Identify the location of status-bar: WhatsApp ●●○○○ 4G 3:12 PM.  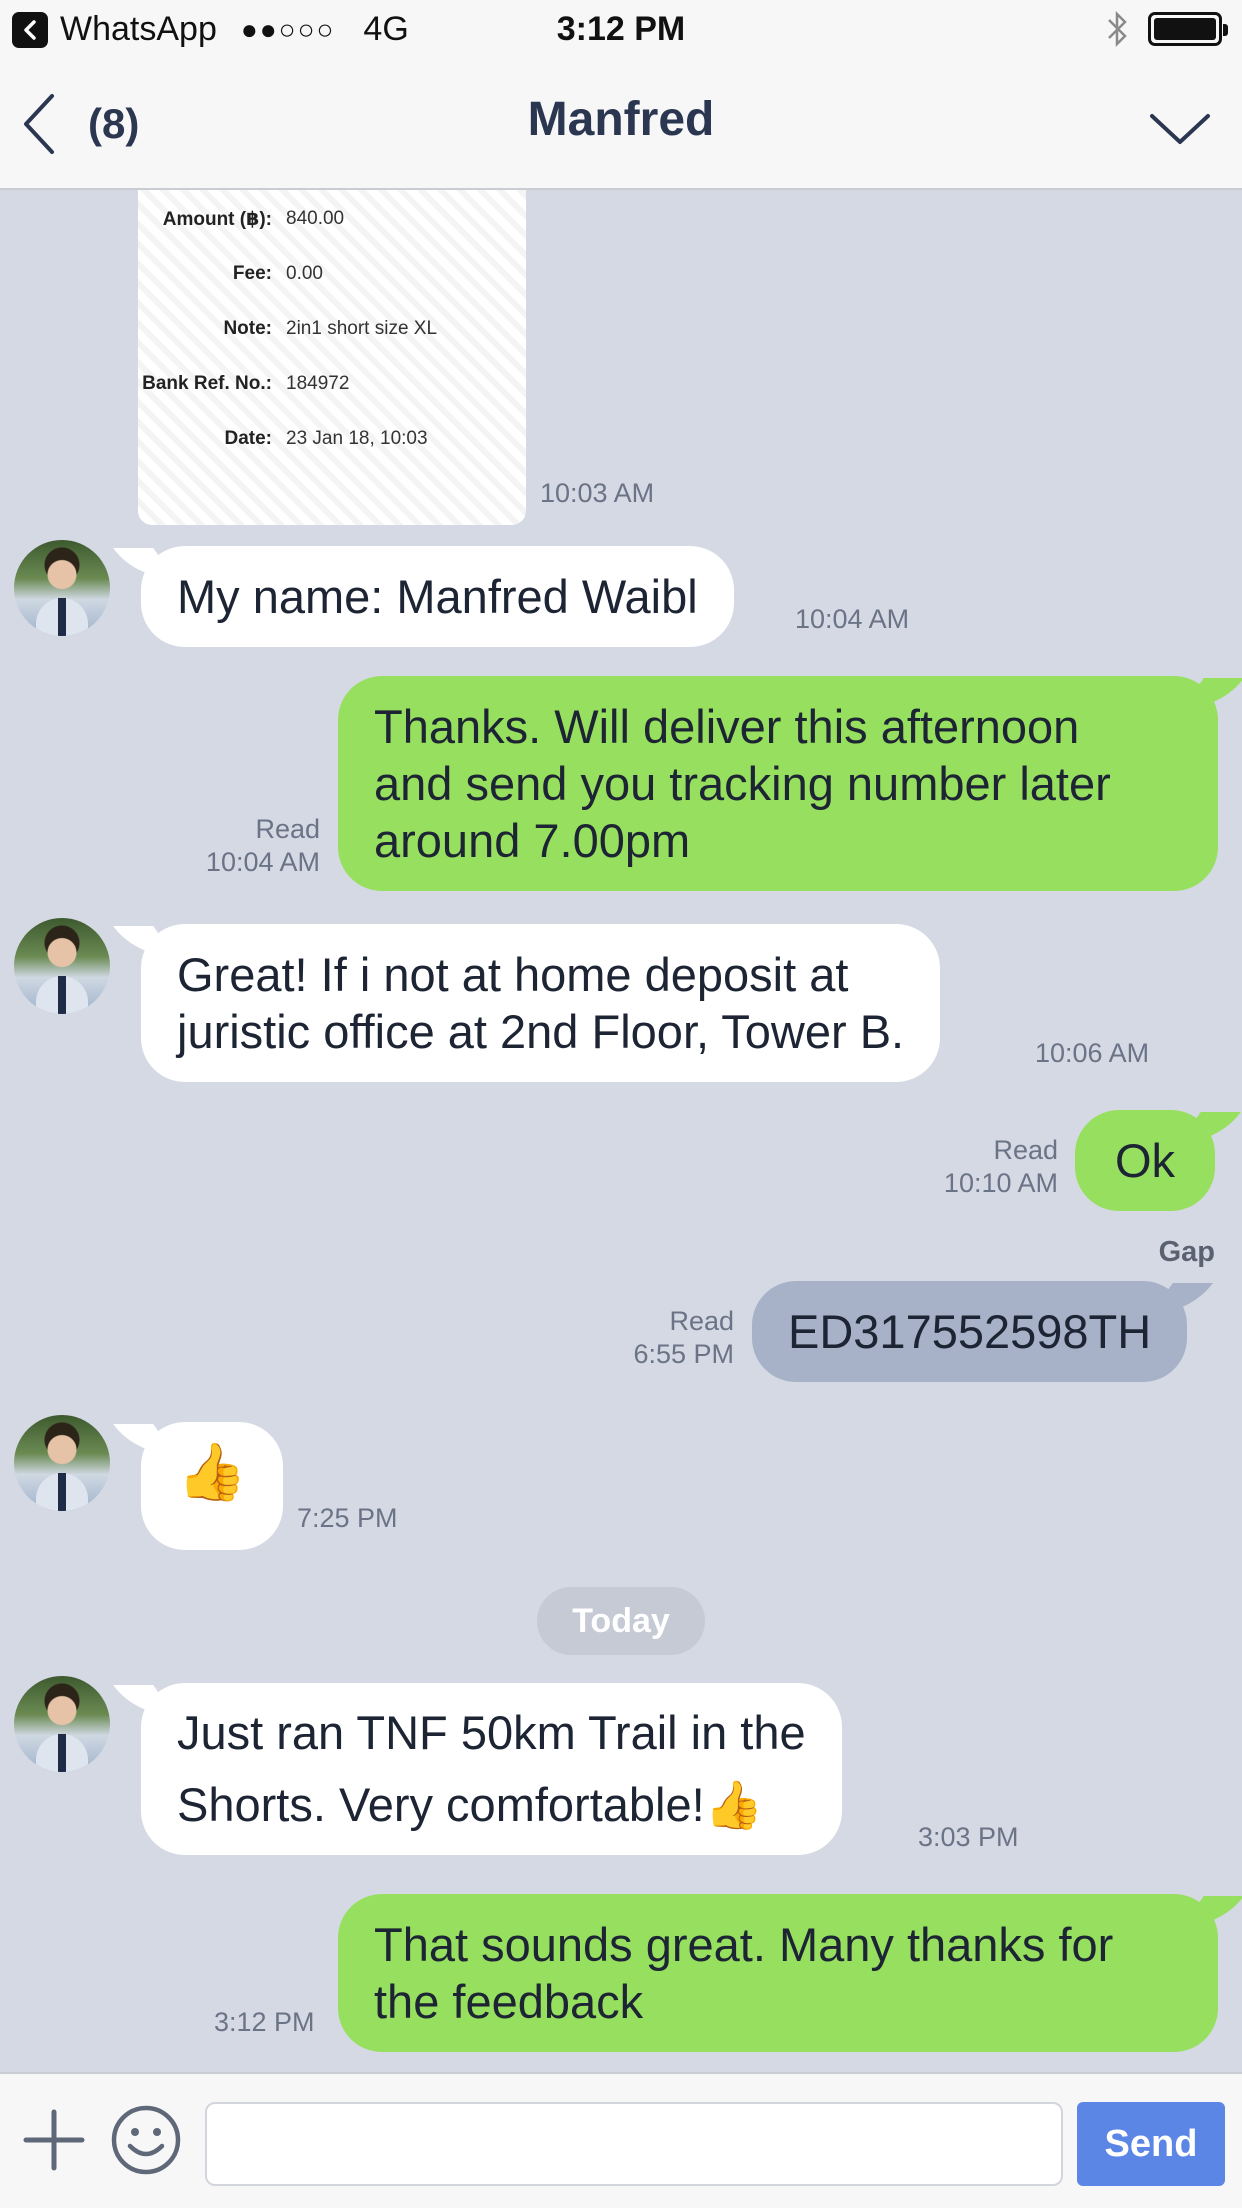
(621, 30).